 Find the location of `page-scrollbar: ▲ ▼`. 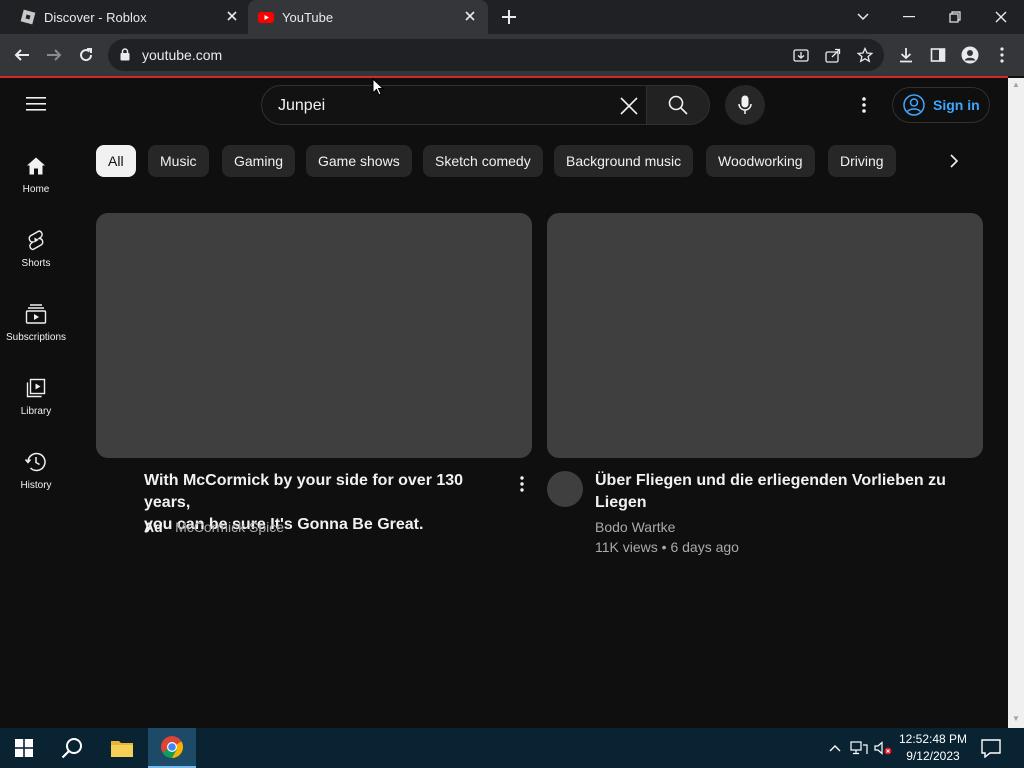

page-scrollbar: ▲ ▼ is located at coordinates (1016, 403).